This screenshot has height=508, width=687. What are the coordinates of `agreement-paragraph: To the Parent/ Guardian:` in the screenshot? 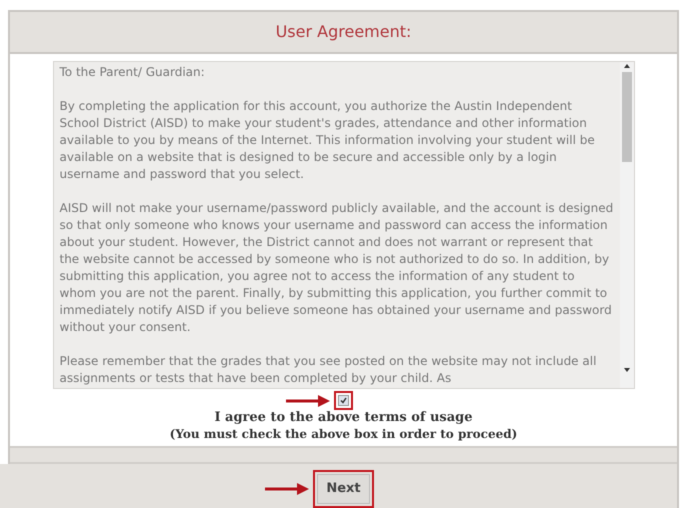 It's located at (133, 72).